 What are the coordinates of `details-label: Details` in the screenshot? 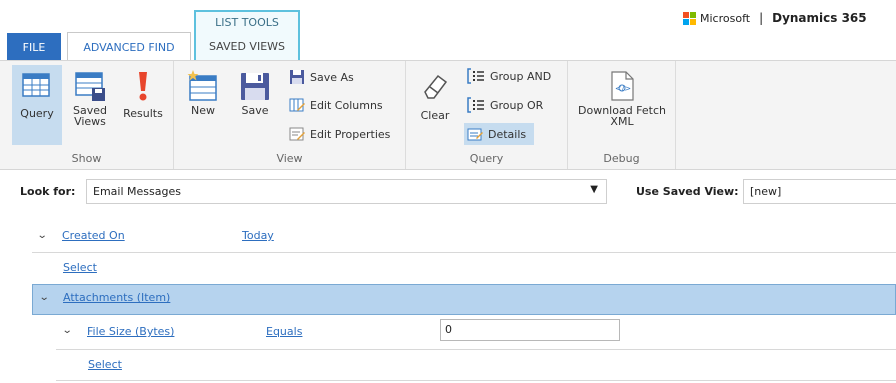 It's located at (507, 134).